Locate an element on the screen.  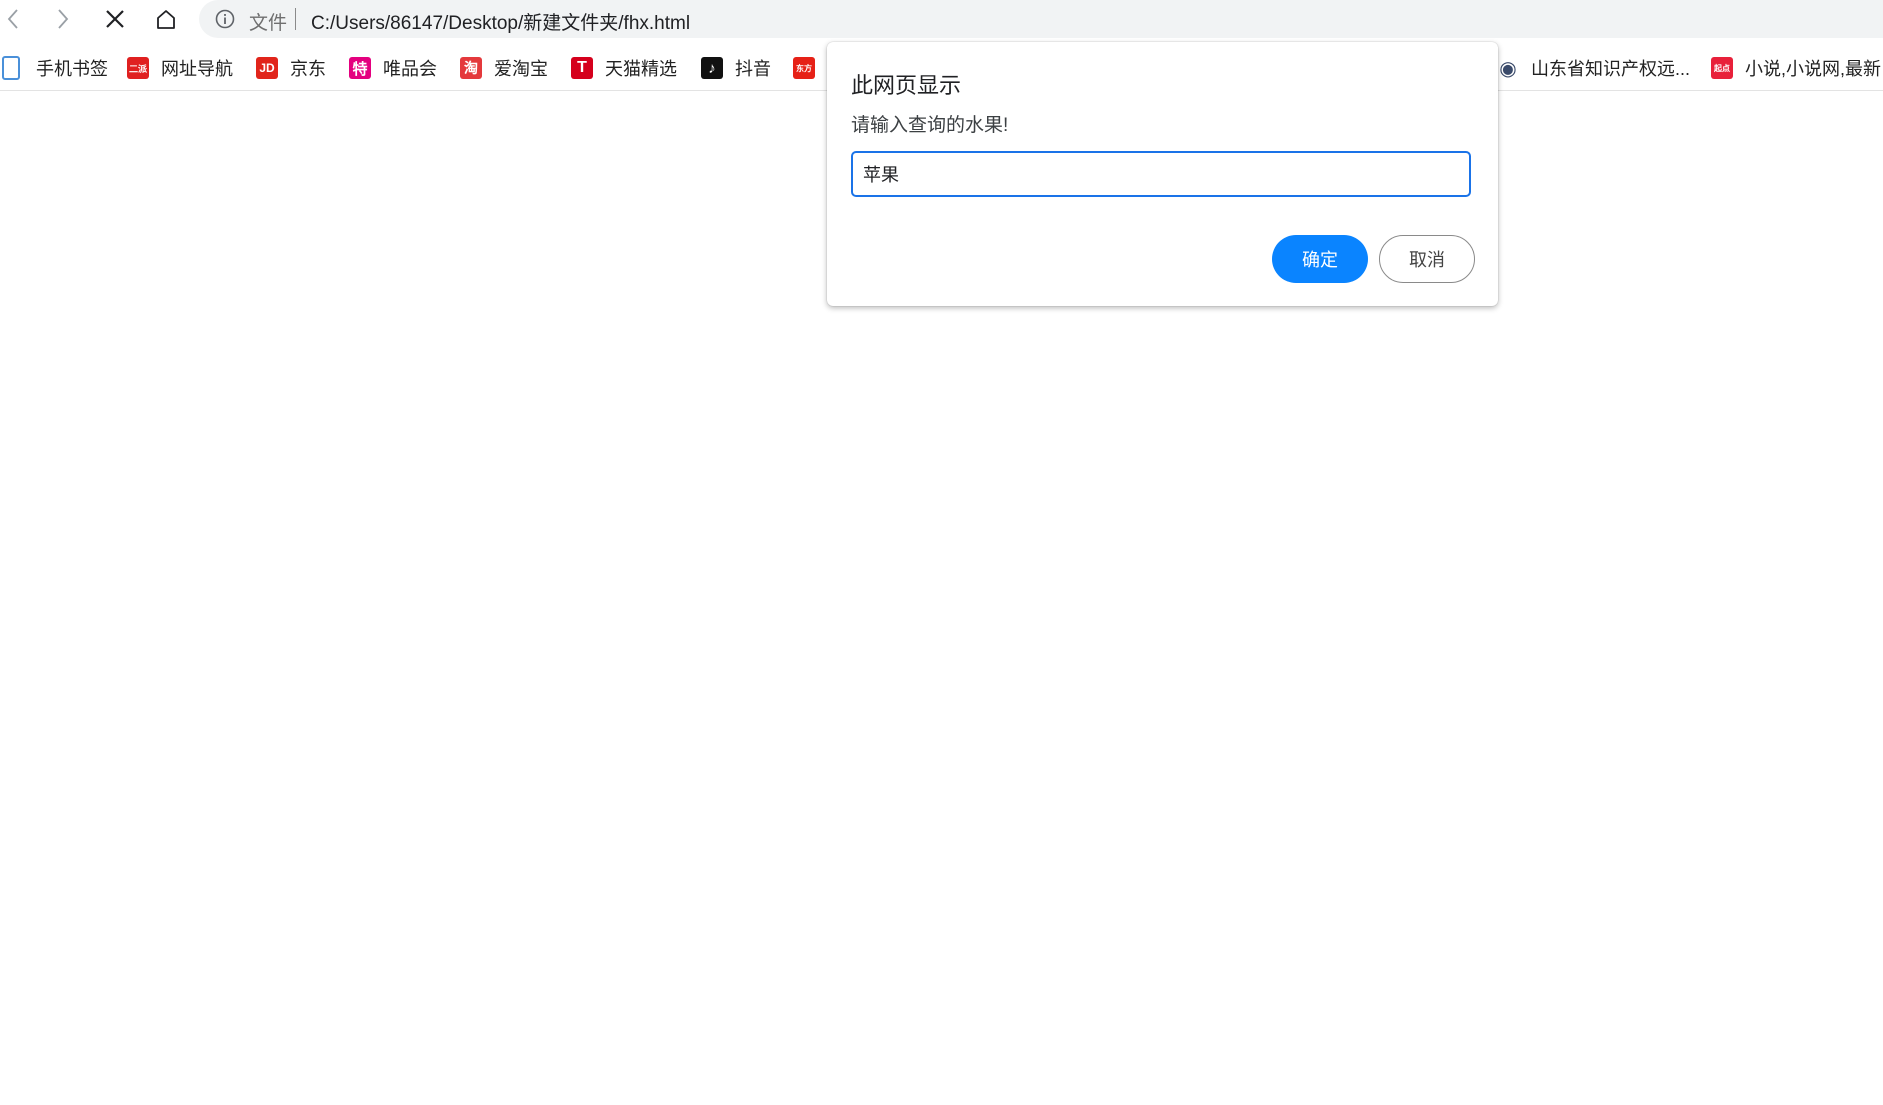
bookmark-item: 起点 小说,小说网,最新 is located at coordinates (1796, 68).